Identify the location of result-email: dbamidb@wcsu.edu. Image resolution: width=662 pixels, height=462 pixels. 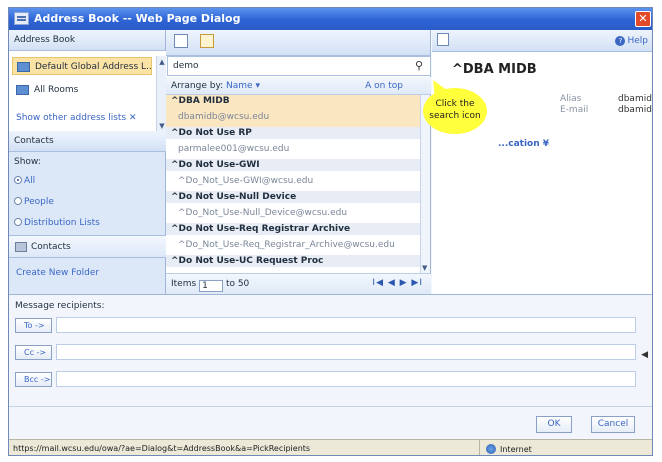
(293, 117).